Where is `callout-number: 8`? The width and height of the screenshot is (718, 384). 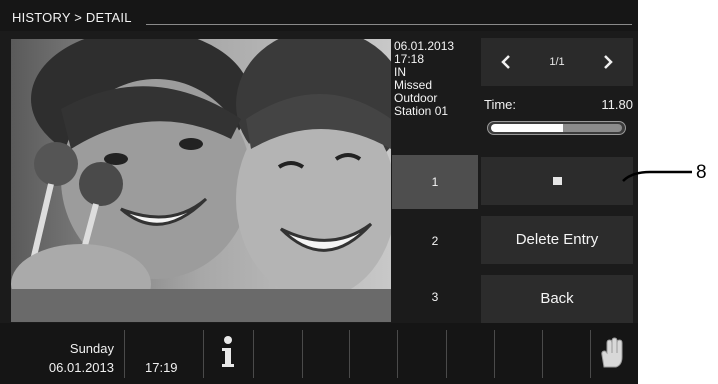
callout-number: 8 is located at coordinates (701, 172).